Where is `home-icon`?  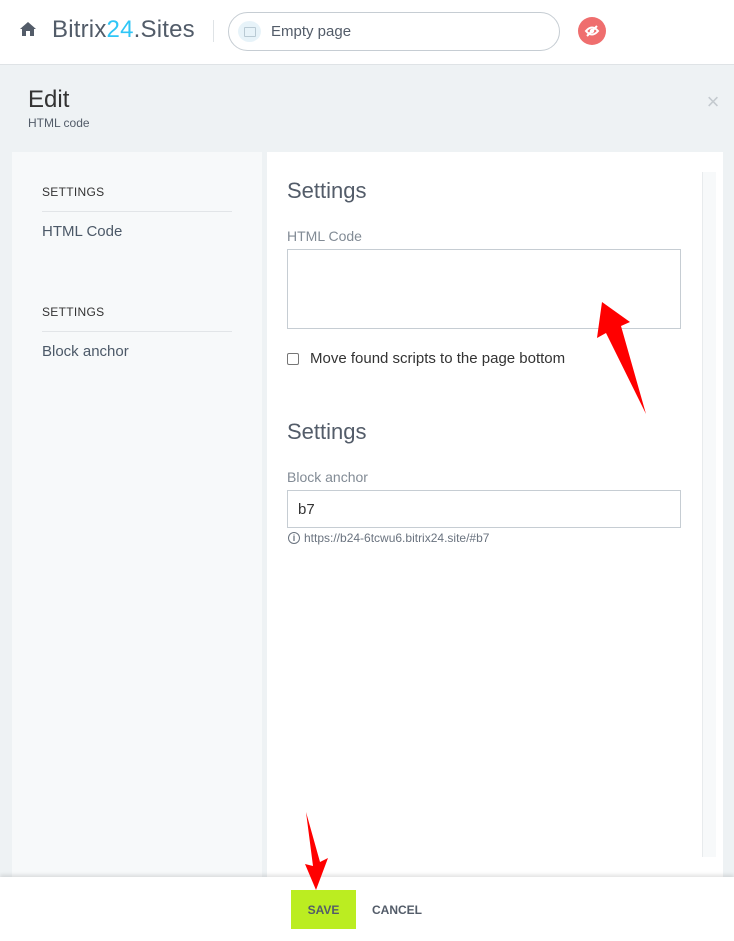 home-icon is located at coordinates (28, 29).